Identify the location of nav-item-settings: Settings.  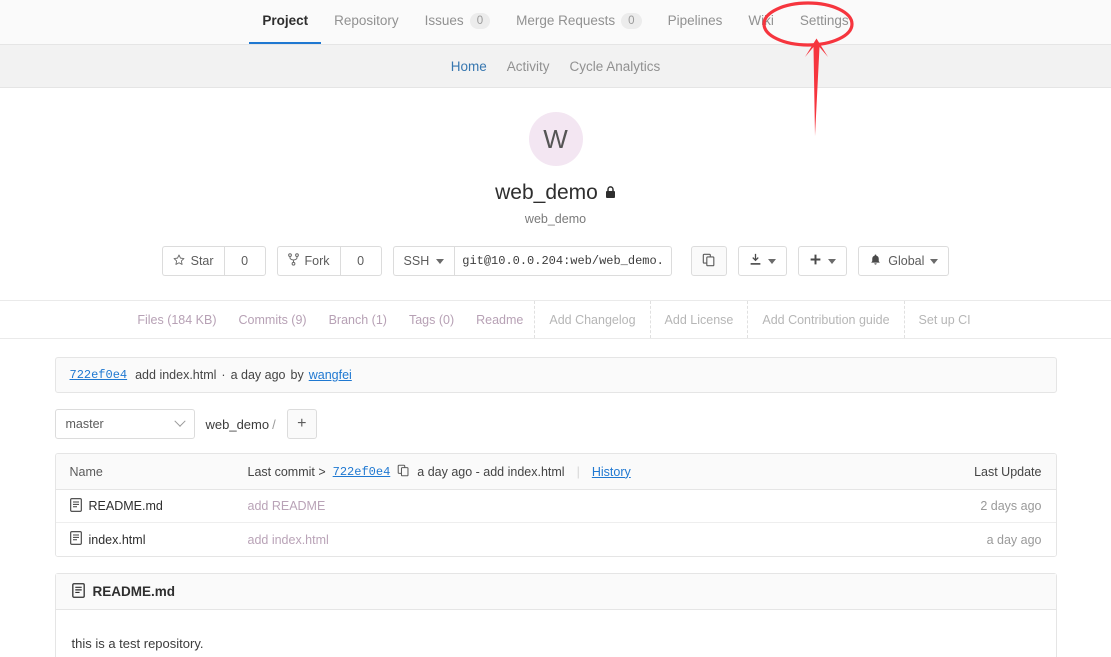
(824, 22).